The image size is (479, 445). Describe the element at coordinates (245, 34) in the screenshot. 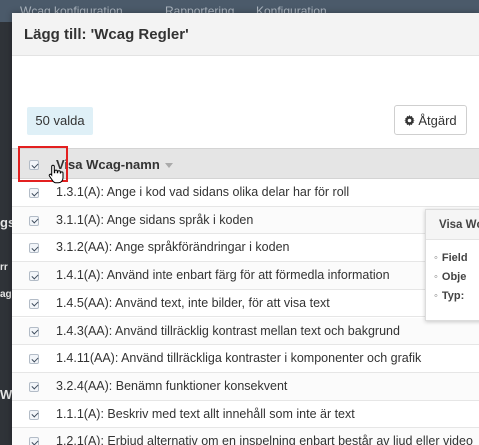

I see `dialog-header: Lägg till: 'Wcag Regler'` at that location.